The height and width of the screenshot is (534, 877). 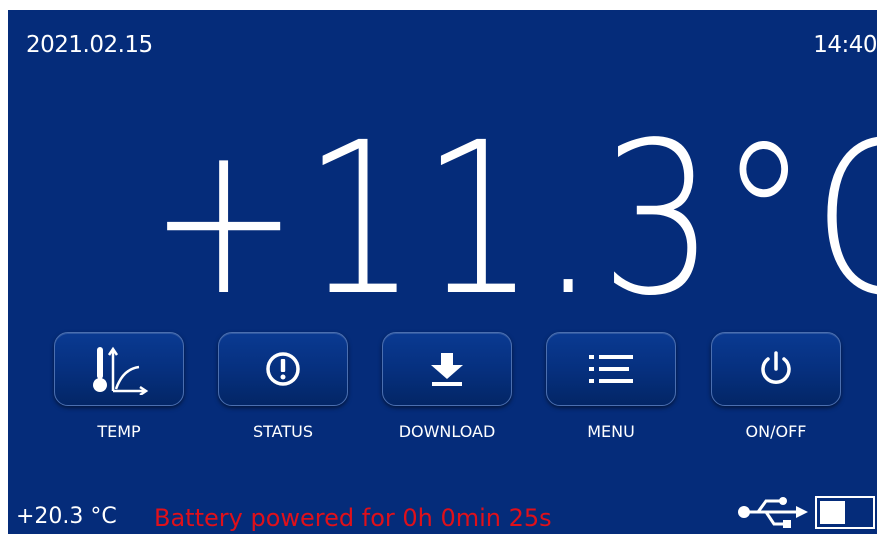 What do you see at coordinates (845, 45) in the screenshot?
I see `time-display: 14:40` at bounding box center [845, 45].